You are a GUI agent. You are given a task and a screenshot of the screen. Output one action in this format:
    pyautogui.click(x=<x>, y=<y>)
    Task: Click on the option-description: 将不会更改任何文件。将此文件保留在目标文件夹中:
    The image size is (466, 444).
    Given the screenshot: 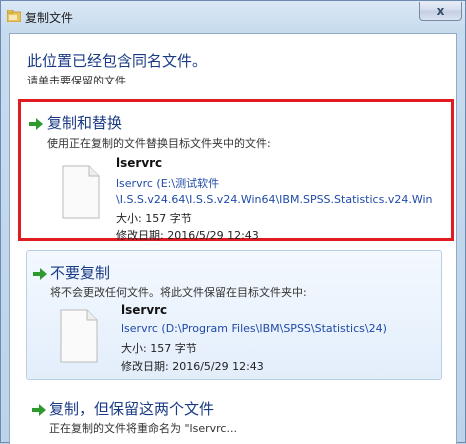 What is the action you would take?
    pyautogui.click(x=178, y=292)
    